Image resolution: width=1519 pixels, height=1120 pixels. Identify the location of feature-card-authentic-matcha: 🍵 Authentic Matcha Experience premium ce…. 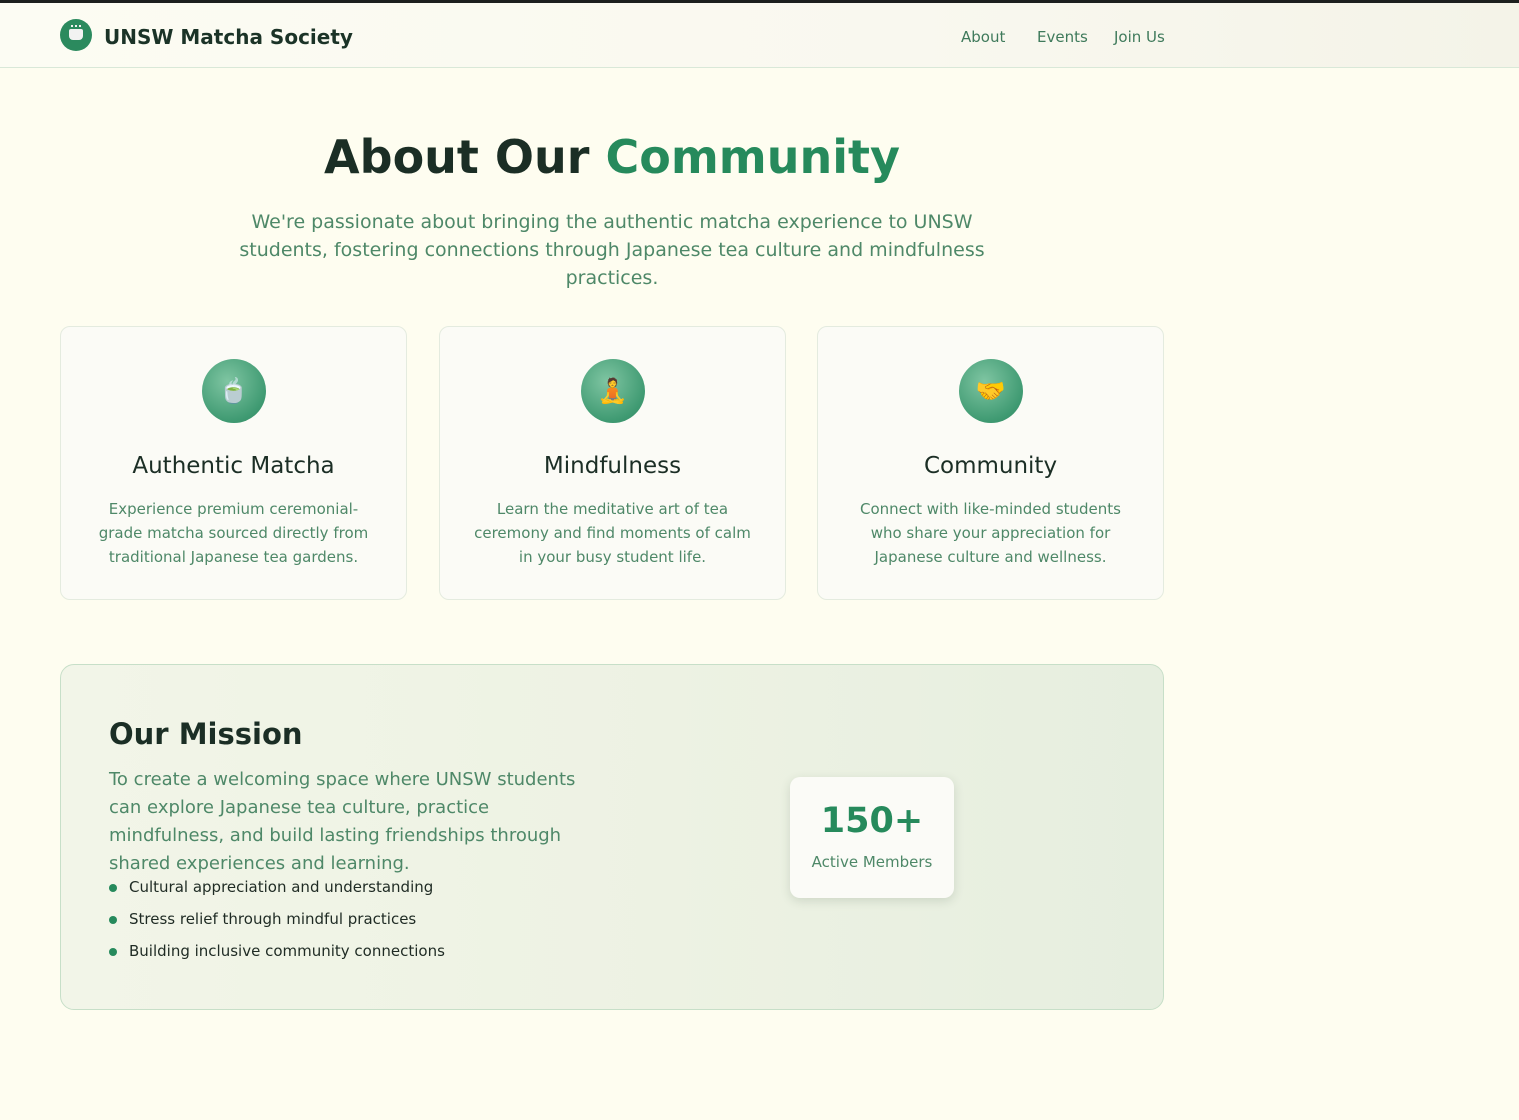
(233, 463).